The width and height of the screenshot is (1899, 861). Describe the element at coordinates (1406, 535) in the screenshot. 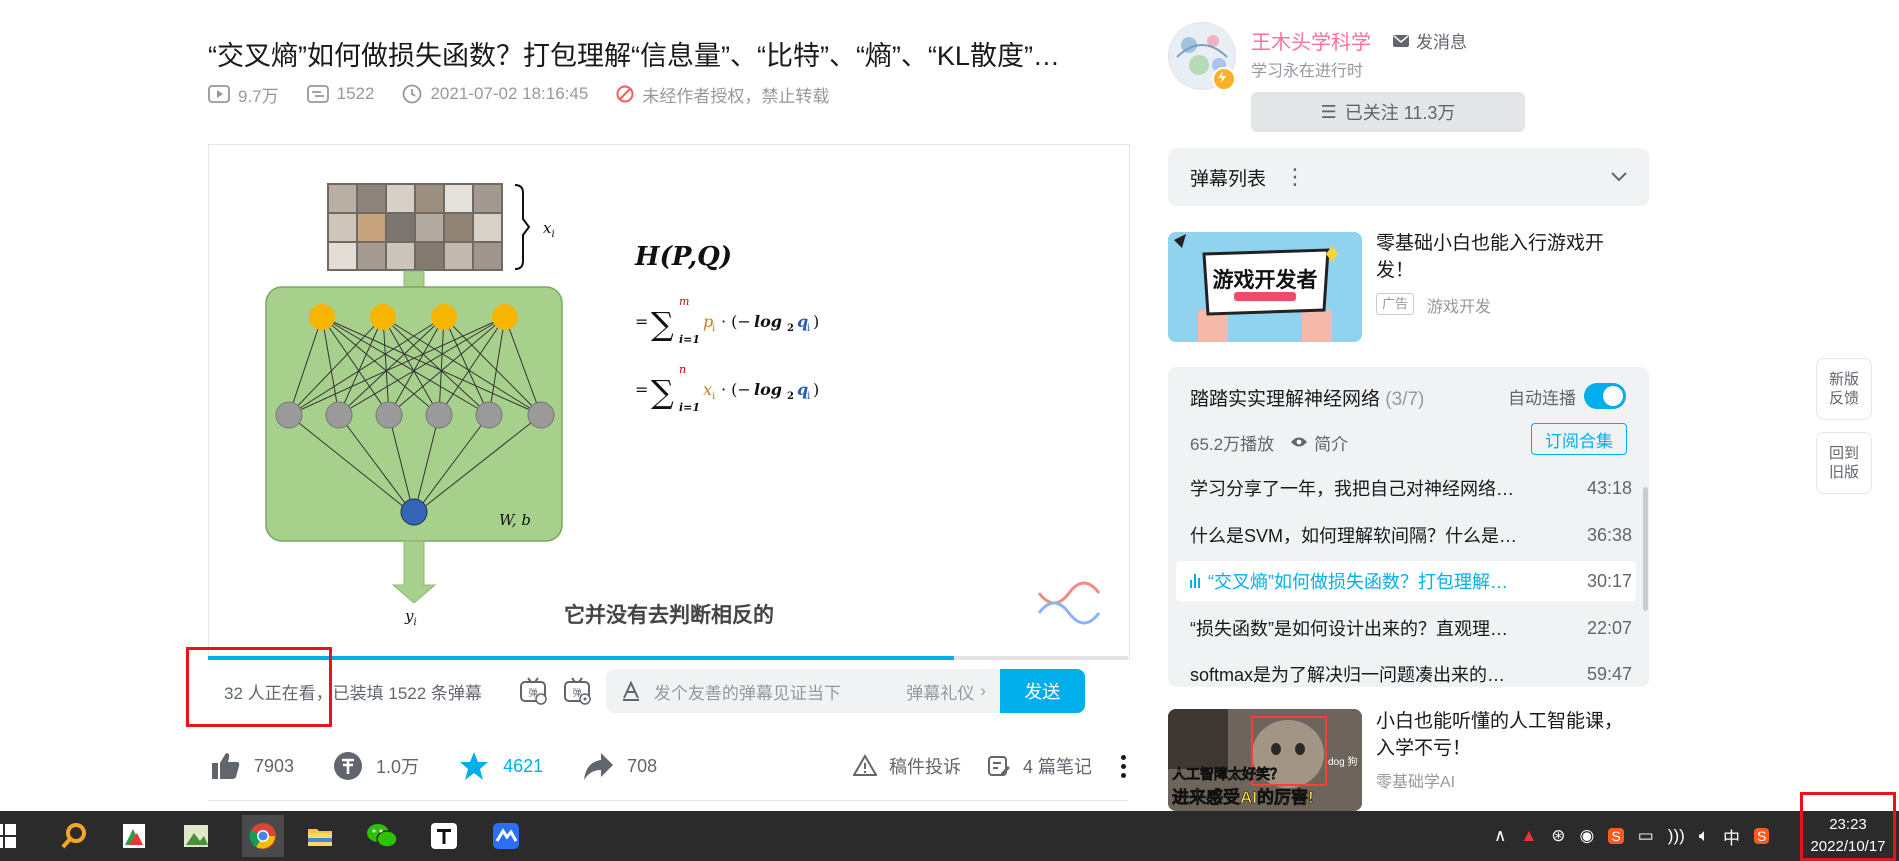

I see `playlist-episode: 什么是SVM，如何理解软间隔？什么是… 36:38` at that location.